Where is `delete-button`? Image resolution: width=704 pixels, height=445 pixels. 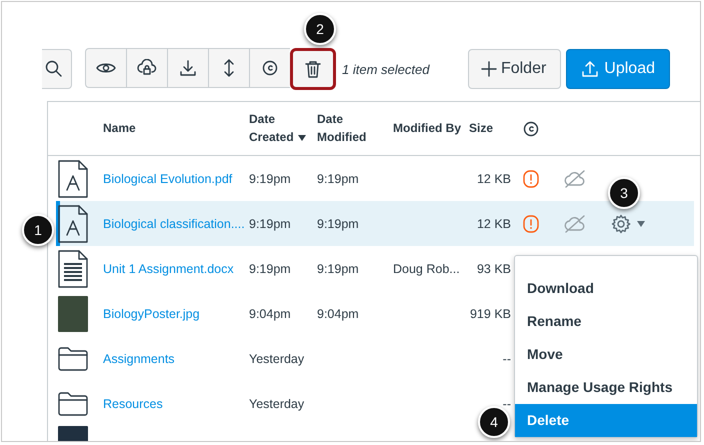 delete-button is located at coordinates (313, 69).